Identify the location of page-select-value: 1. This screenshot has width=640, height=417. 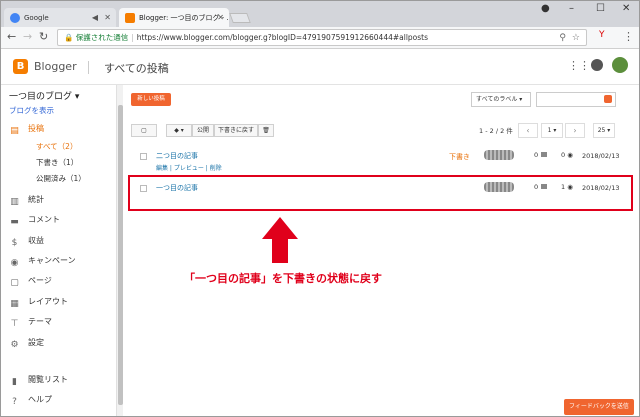
(549, 130).